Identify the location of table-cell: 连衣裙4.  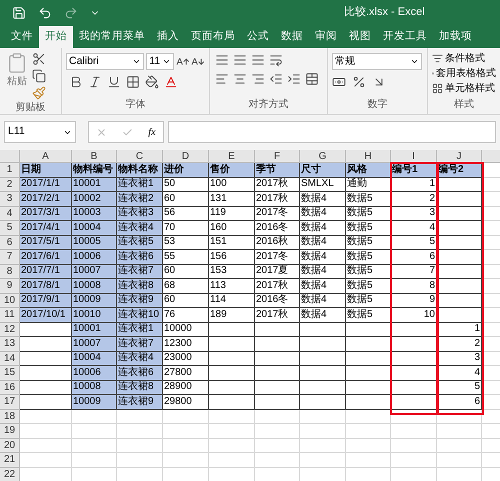
(140, 228).